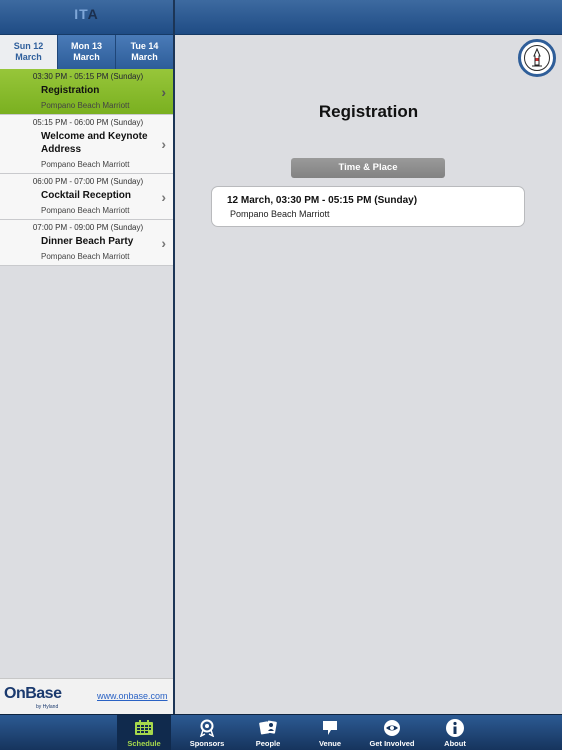 The image size is (562, 750). What do you see at coordinates (144, 728) in the screenshot?
I see `calendar-icon` at bounding box center [144, 728].